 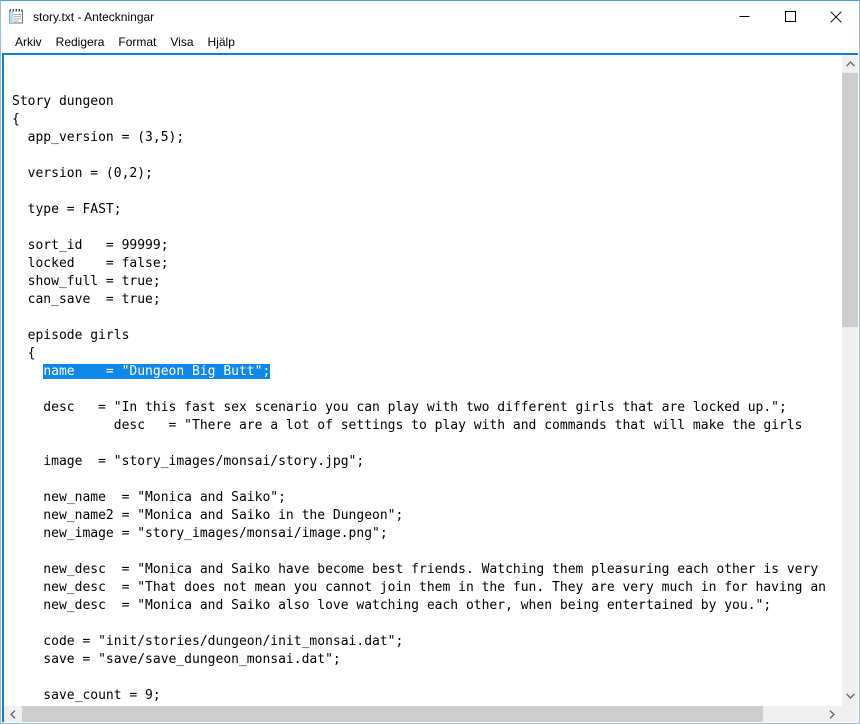 What do you see at coordinates (94, 17) in the screenshot?
I see `window-title: story.txt - Anteckningar` at bounding box center [94, 17].